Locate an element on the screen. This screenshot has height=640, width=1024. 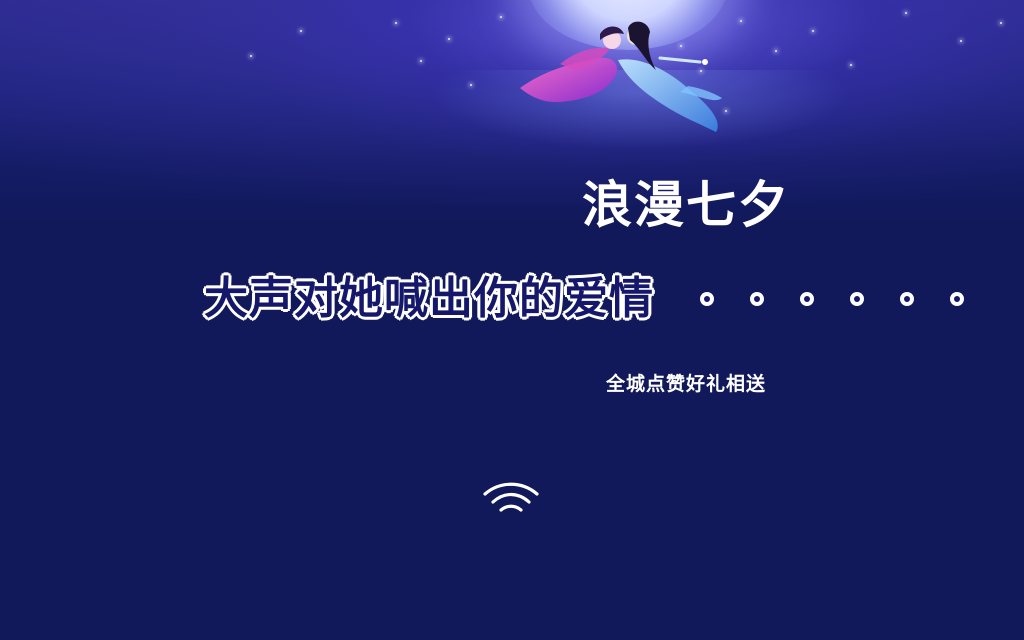
flying-couple-illustration is located at coordinates (621, 76).